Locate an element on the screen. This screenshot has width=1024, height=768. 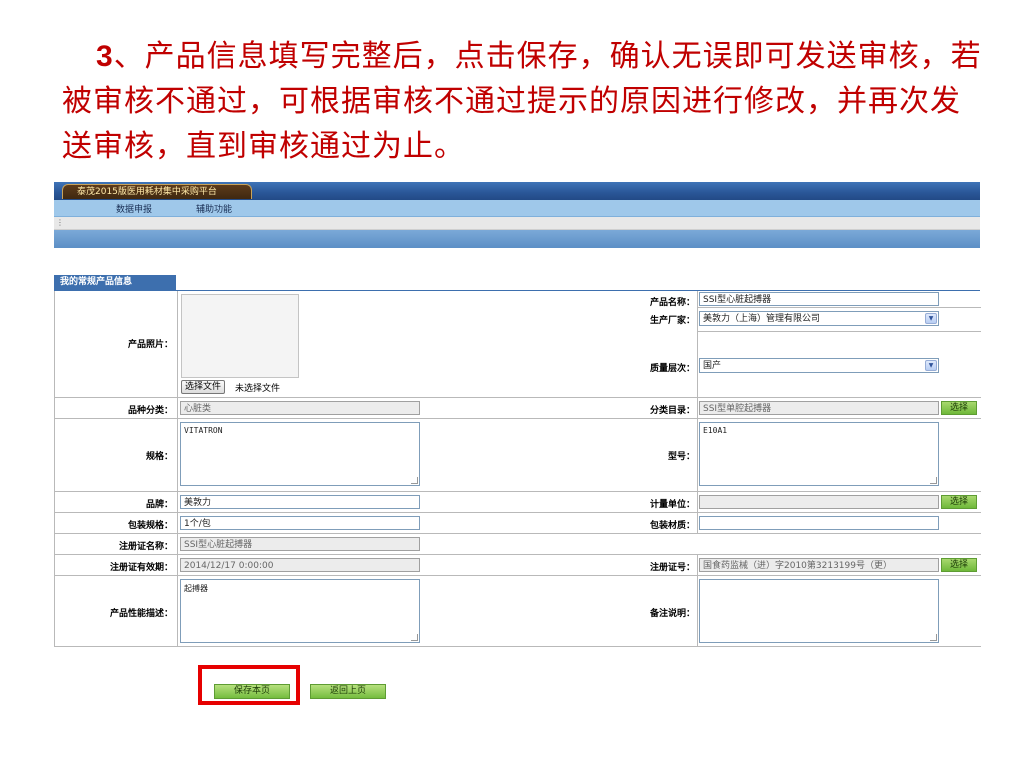
reg-name-label: 注册证名称： is located at coordinates (145, 547).